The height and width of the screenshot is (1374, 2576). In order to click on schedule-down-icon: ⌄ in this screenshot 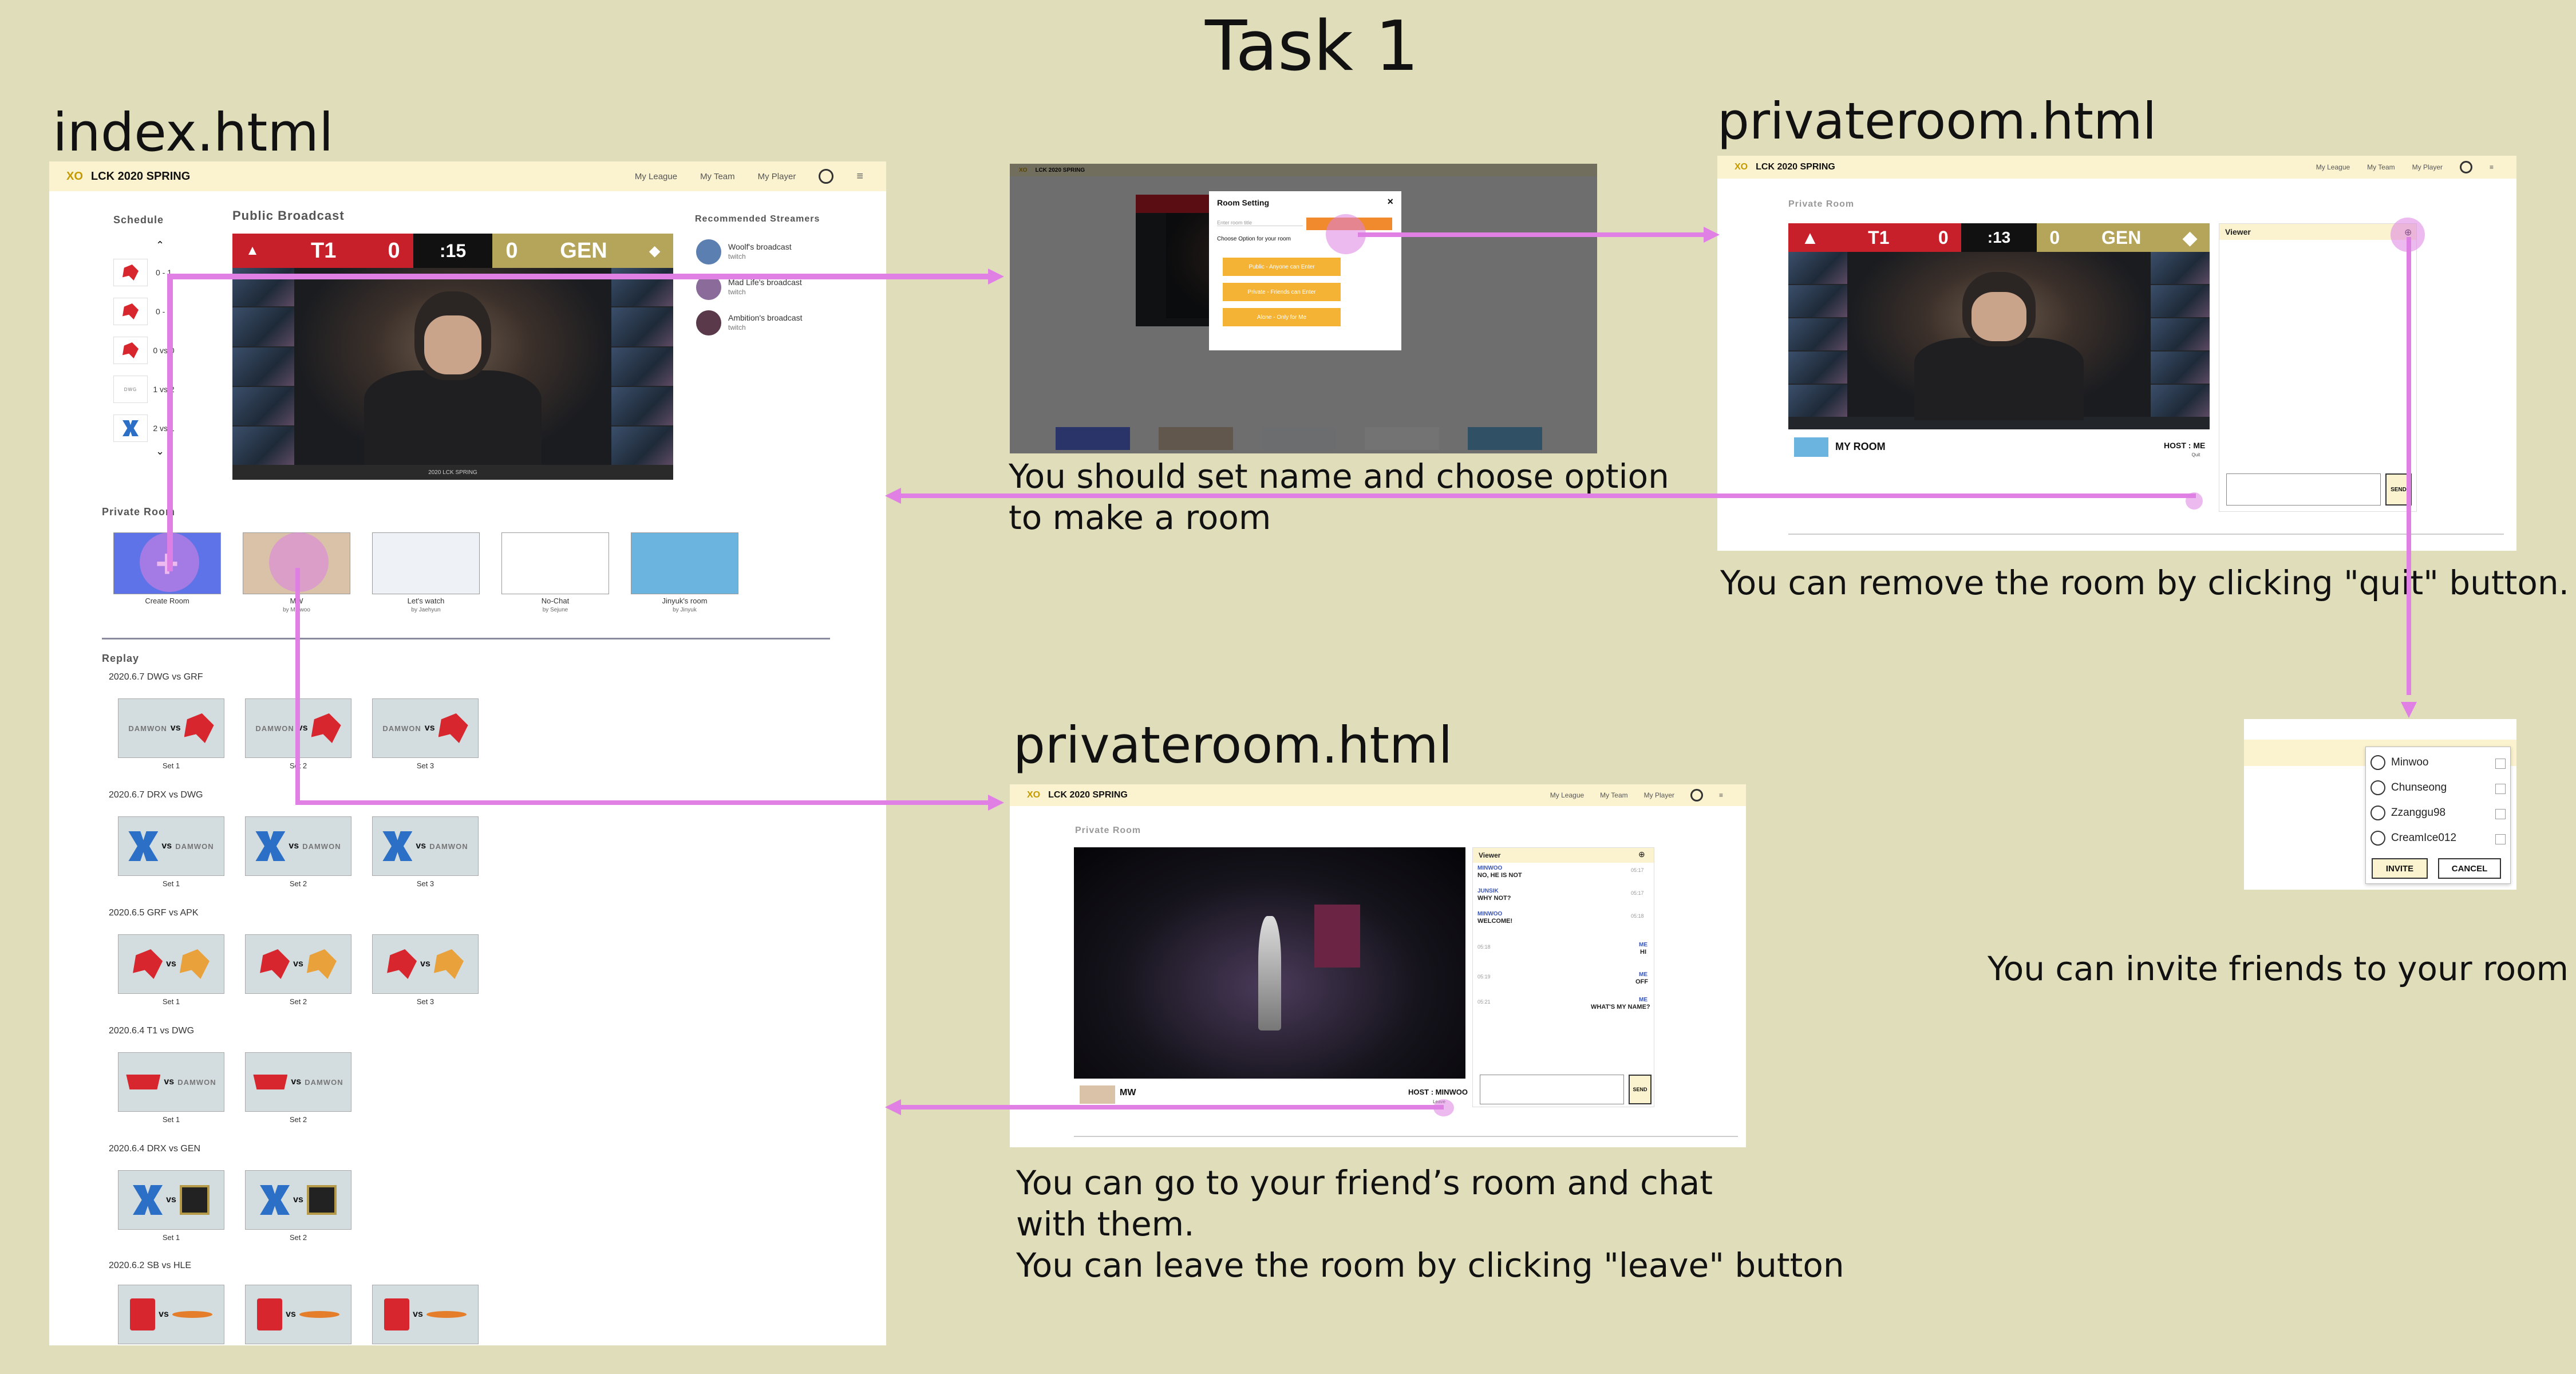, I will do `click(160, 451)`.